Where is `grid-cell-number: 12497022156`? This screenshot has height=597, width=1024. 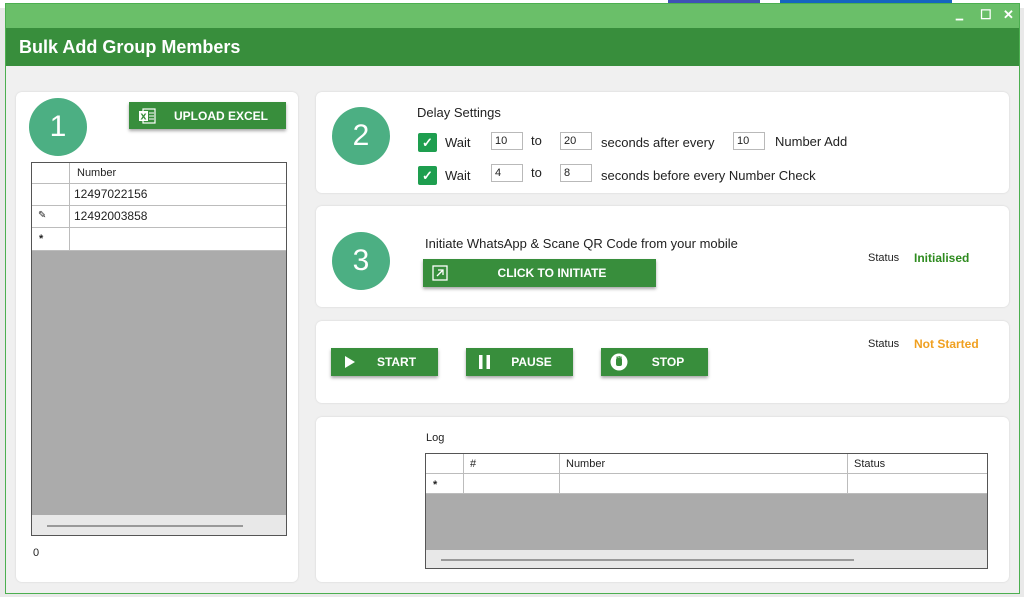
grid-cell-number: 12497022156 is located at coordinates (110, 194).